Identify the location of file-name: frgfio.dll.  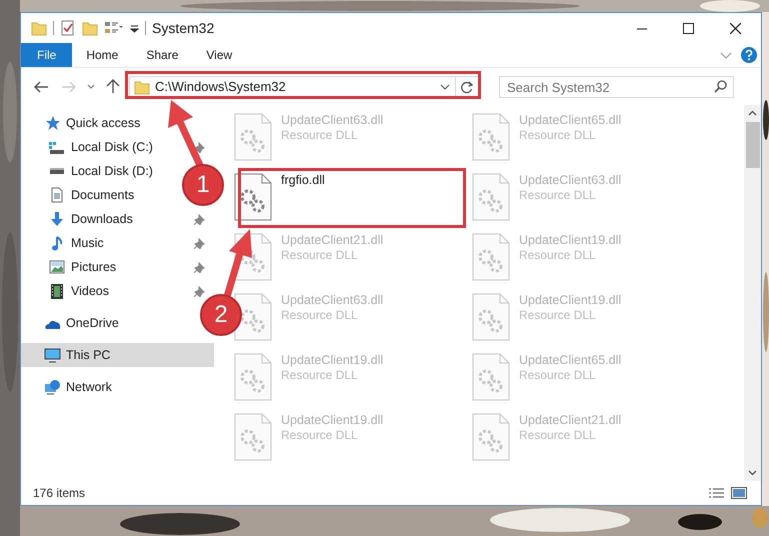
(303, 180).